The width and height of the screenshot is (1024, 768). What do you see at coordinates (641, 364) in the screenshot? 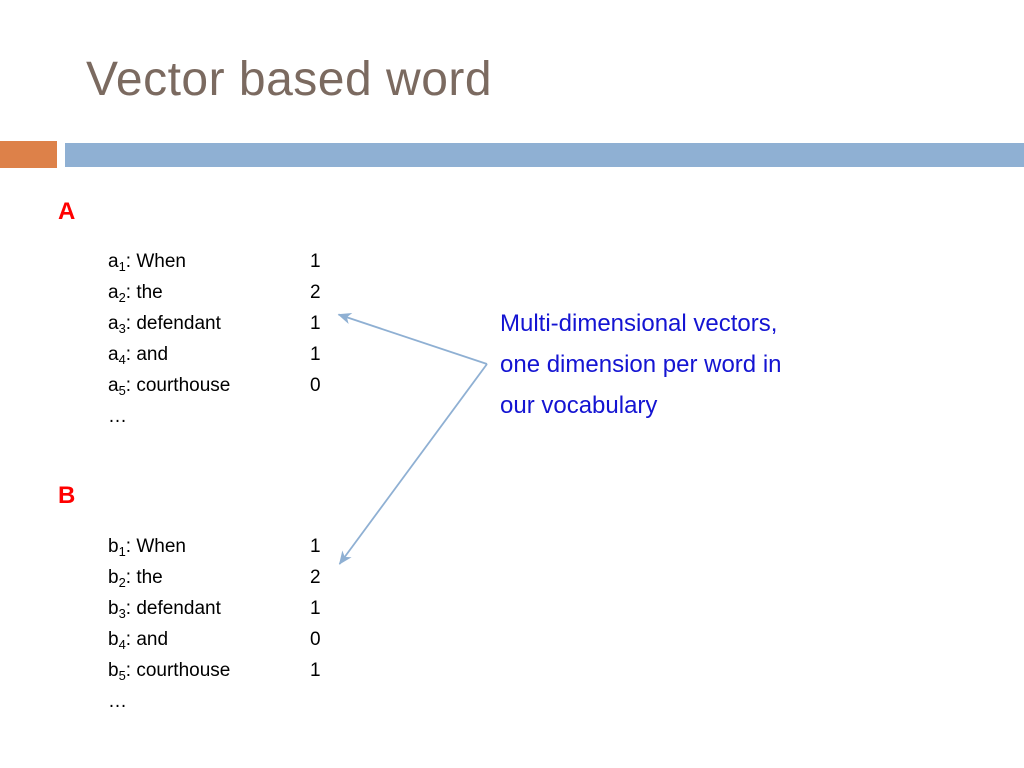
I see `annotation-line-2: one dimension per word in` at bounding box center [641, 364].